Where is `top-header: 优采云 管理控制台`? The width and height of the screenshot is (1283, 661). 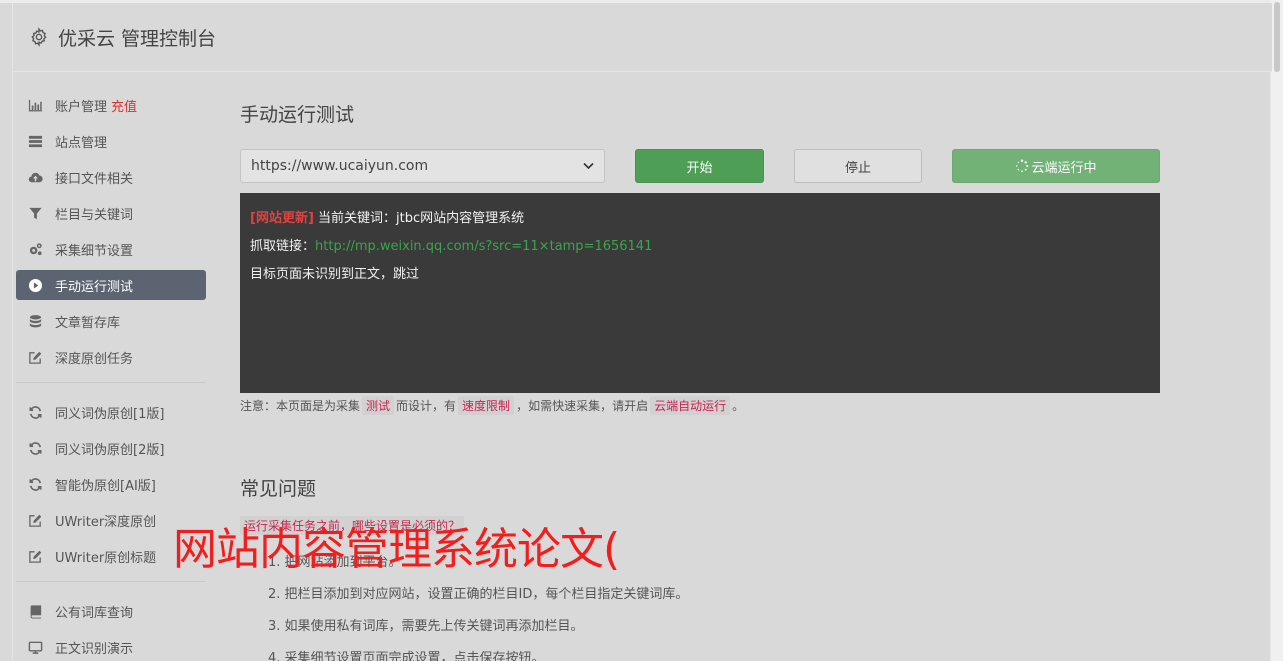
top-header: 优采云 管理控制台 is located at coordinates (642, 37).